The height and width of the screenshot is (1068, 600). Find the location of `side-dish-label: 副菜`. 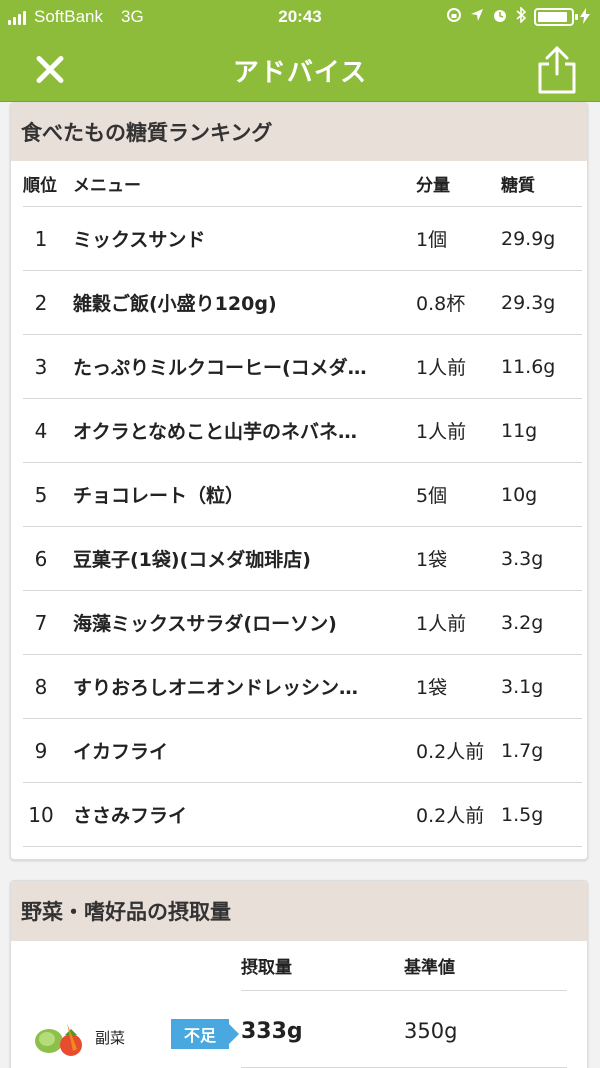

side-dish-label: 副菜 is located at coordinates (110, 1038).